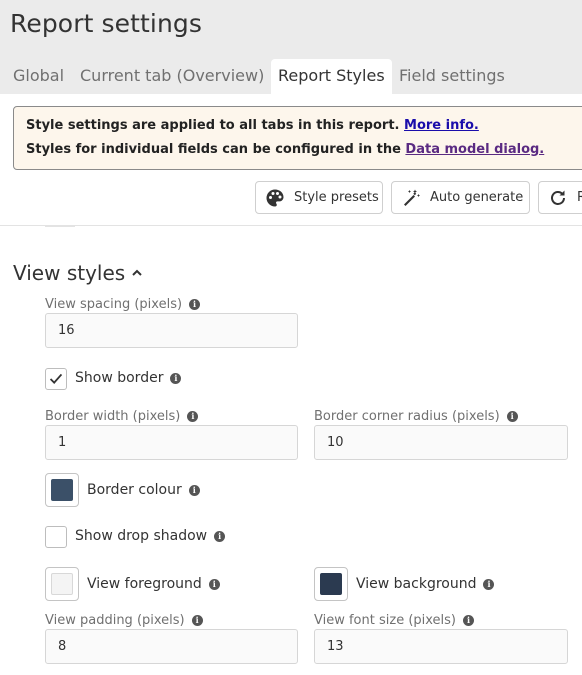 The width and height of the screenshot is (582, 675). Describe the element at coordinates (150, 536) in the screenshot. I see `show-drop-shadow-label: Show drop shadow i` at that location.